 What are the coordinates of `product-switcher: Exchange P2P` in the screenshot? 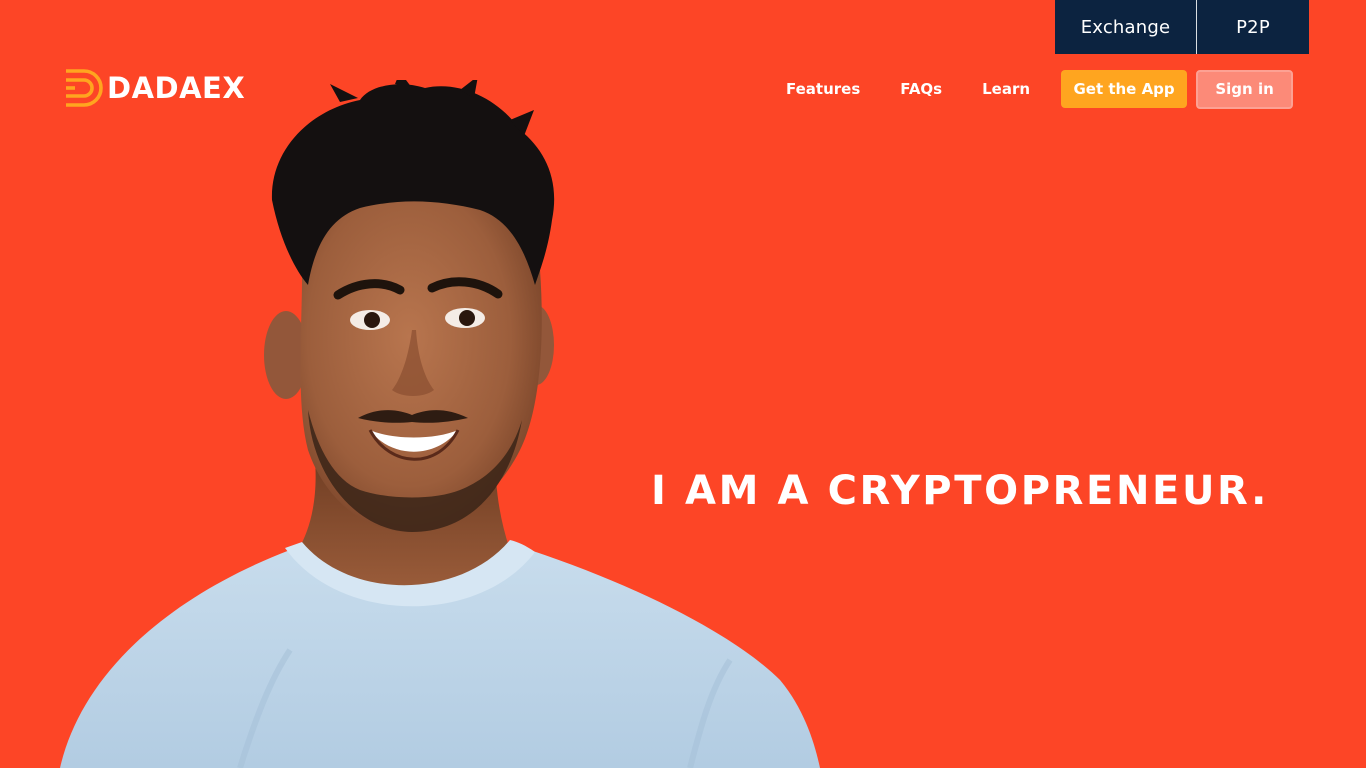 It's located at (1182, 27).